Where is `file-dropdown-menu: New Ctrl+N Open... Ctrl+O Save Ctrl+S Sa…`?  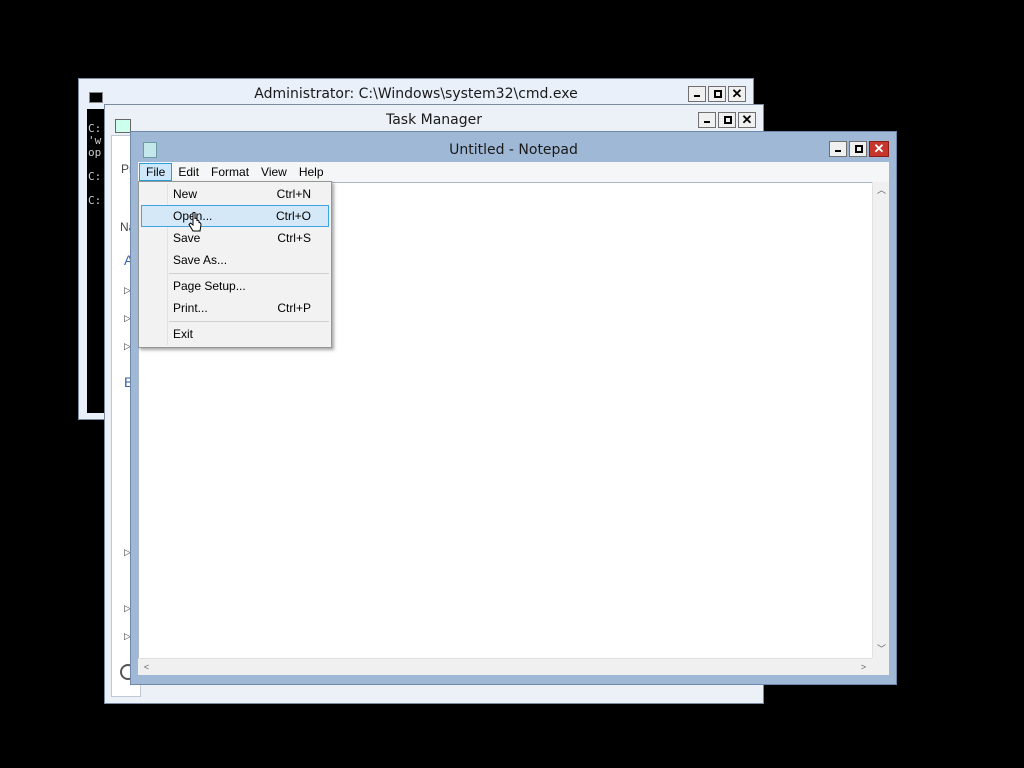 file-dropdown-menu: New Ctrl+N Open... Ctrl+O Save Ctrl+S Sa… is located at coordinates (235, 264).